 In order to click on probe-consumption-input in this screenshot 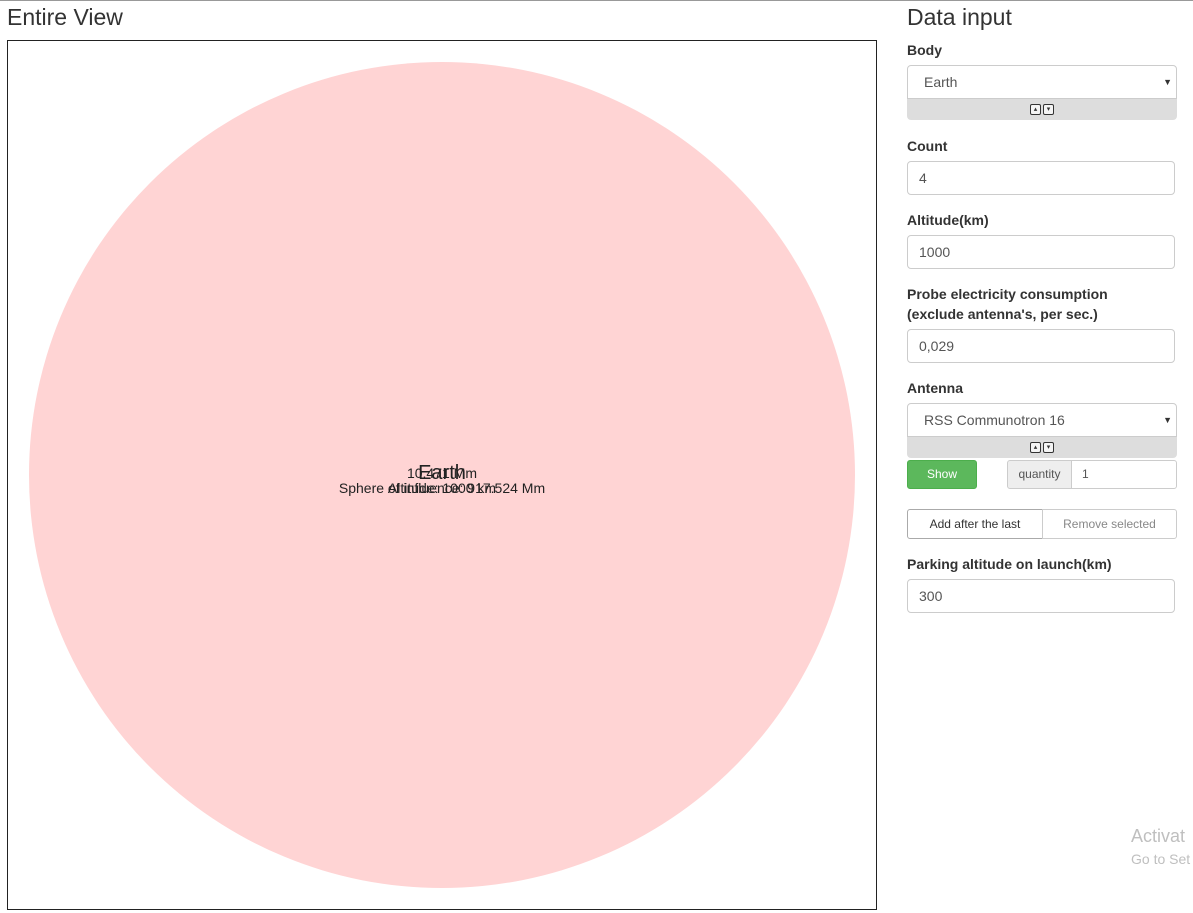, I will do `click(1041, 346)`.